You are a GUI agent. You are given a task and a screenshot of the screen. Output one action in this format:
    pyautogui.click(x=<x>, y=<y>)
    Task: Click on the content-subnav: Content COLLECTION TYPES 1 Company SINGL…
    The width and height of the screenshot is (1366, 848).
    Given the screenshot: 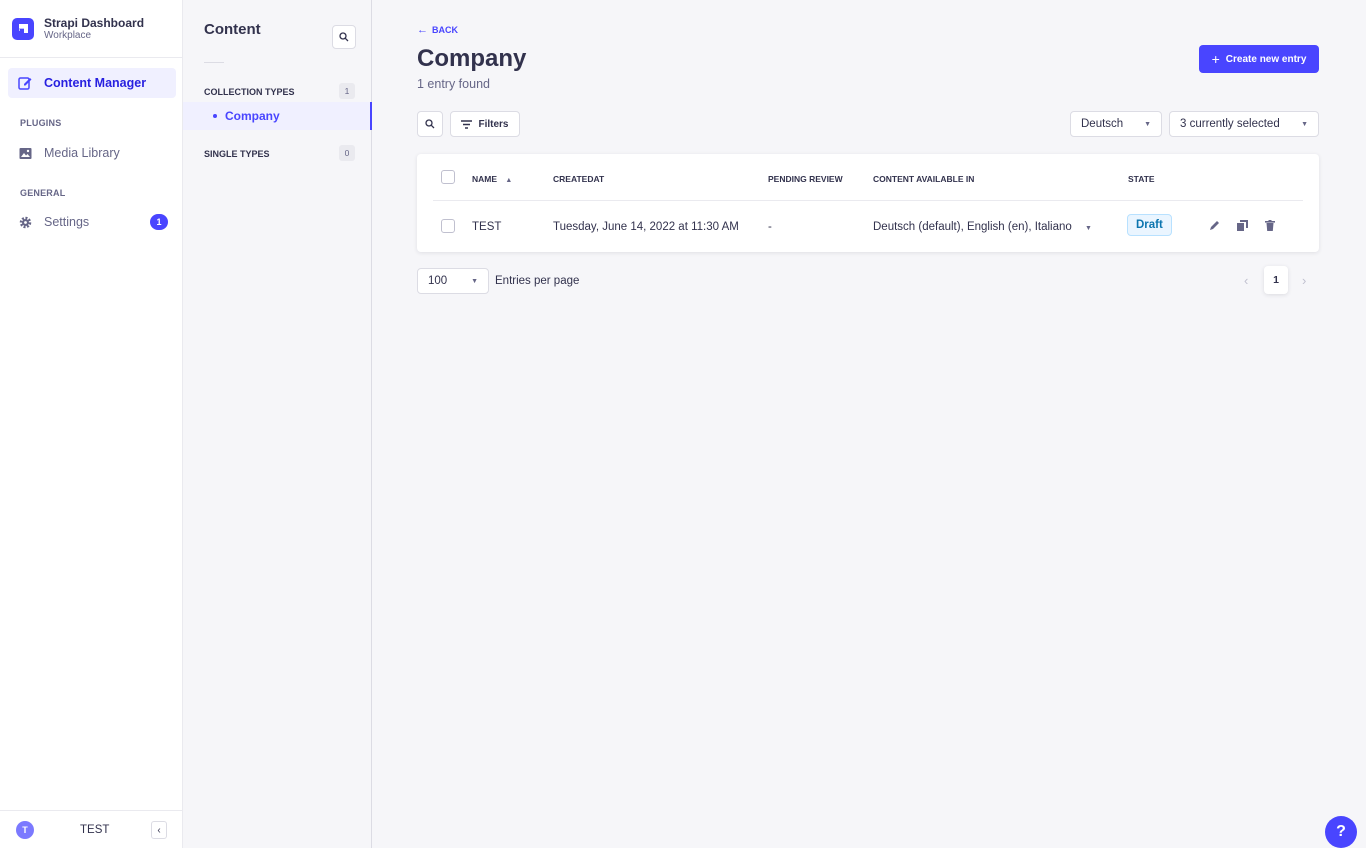 What is the action you would take?
    pyautogui.click(x=277, y=424)
    